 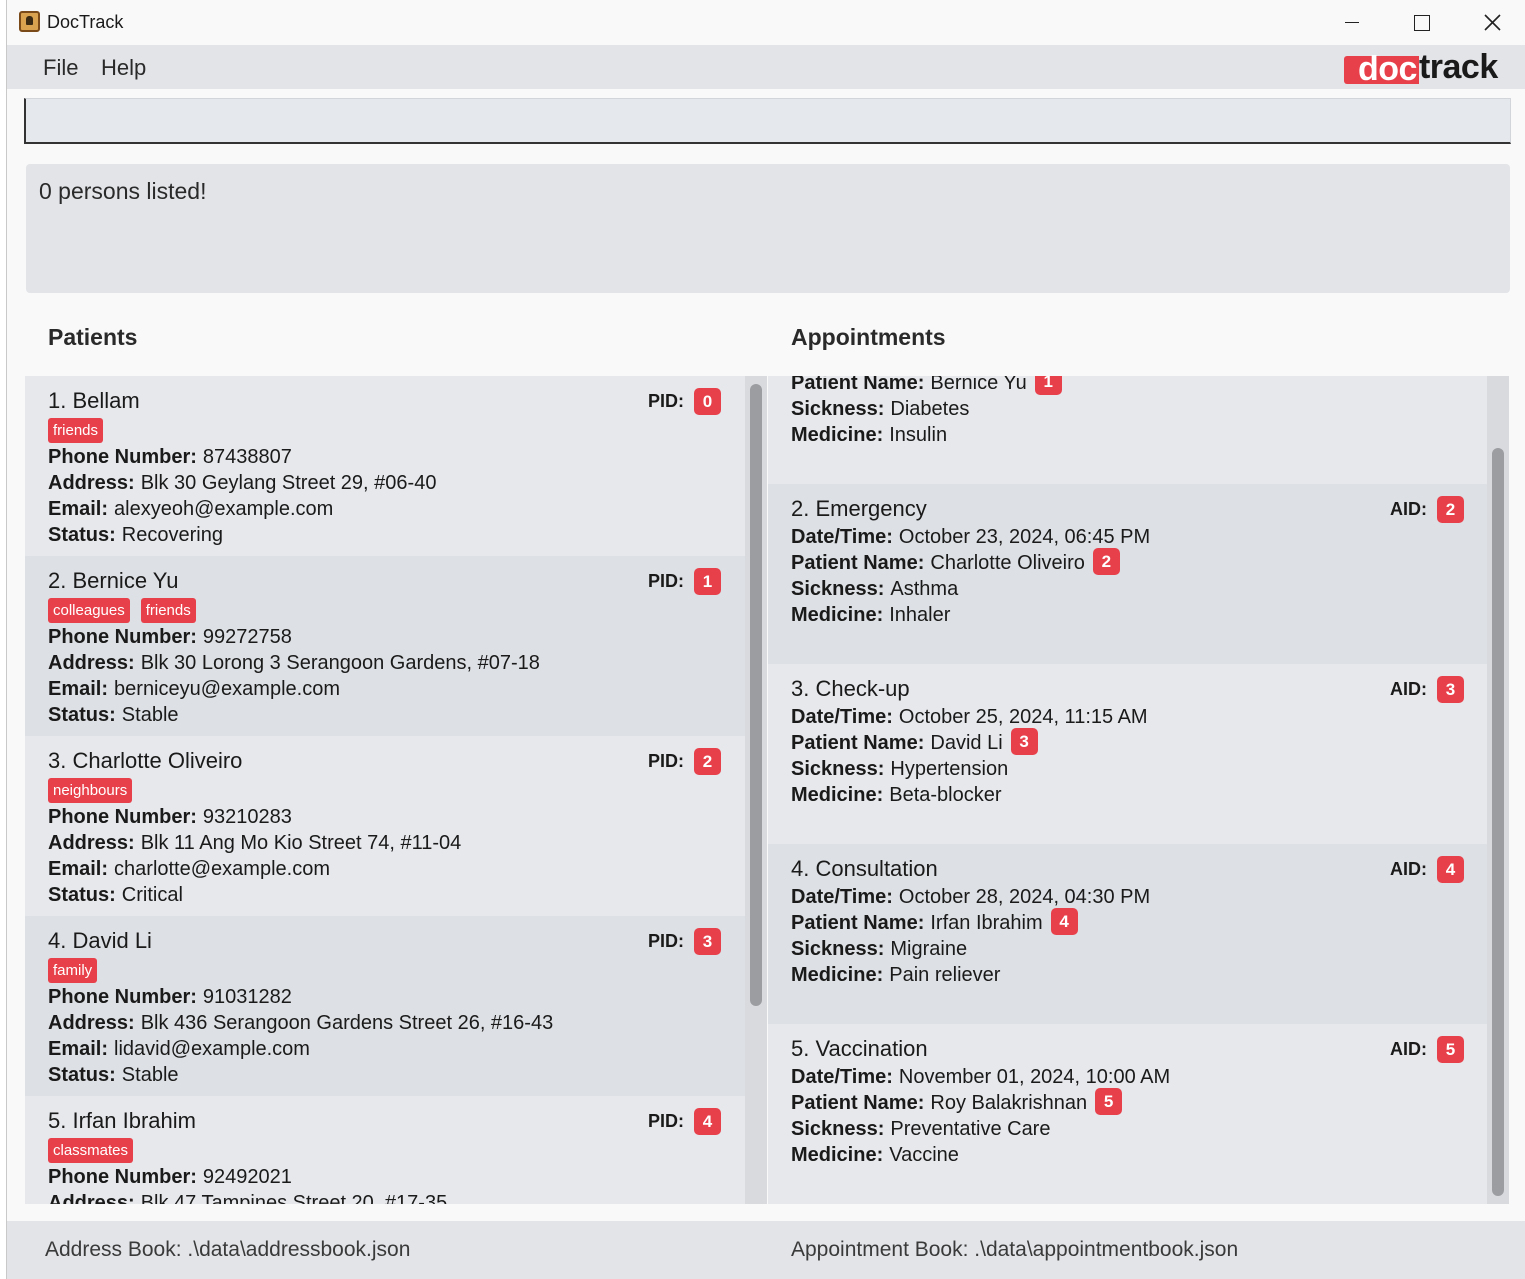 I want to click on phone-field-label: Phone Number:, so click(x=122, y=817).